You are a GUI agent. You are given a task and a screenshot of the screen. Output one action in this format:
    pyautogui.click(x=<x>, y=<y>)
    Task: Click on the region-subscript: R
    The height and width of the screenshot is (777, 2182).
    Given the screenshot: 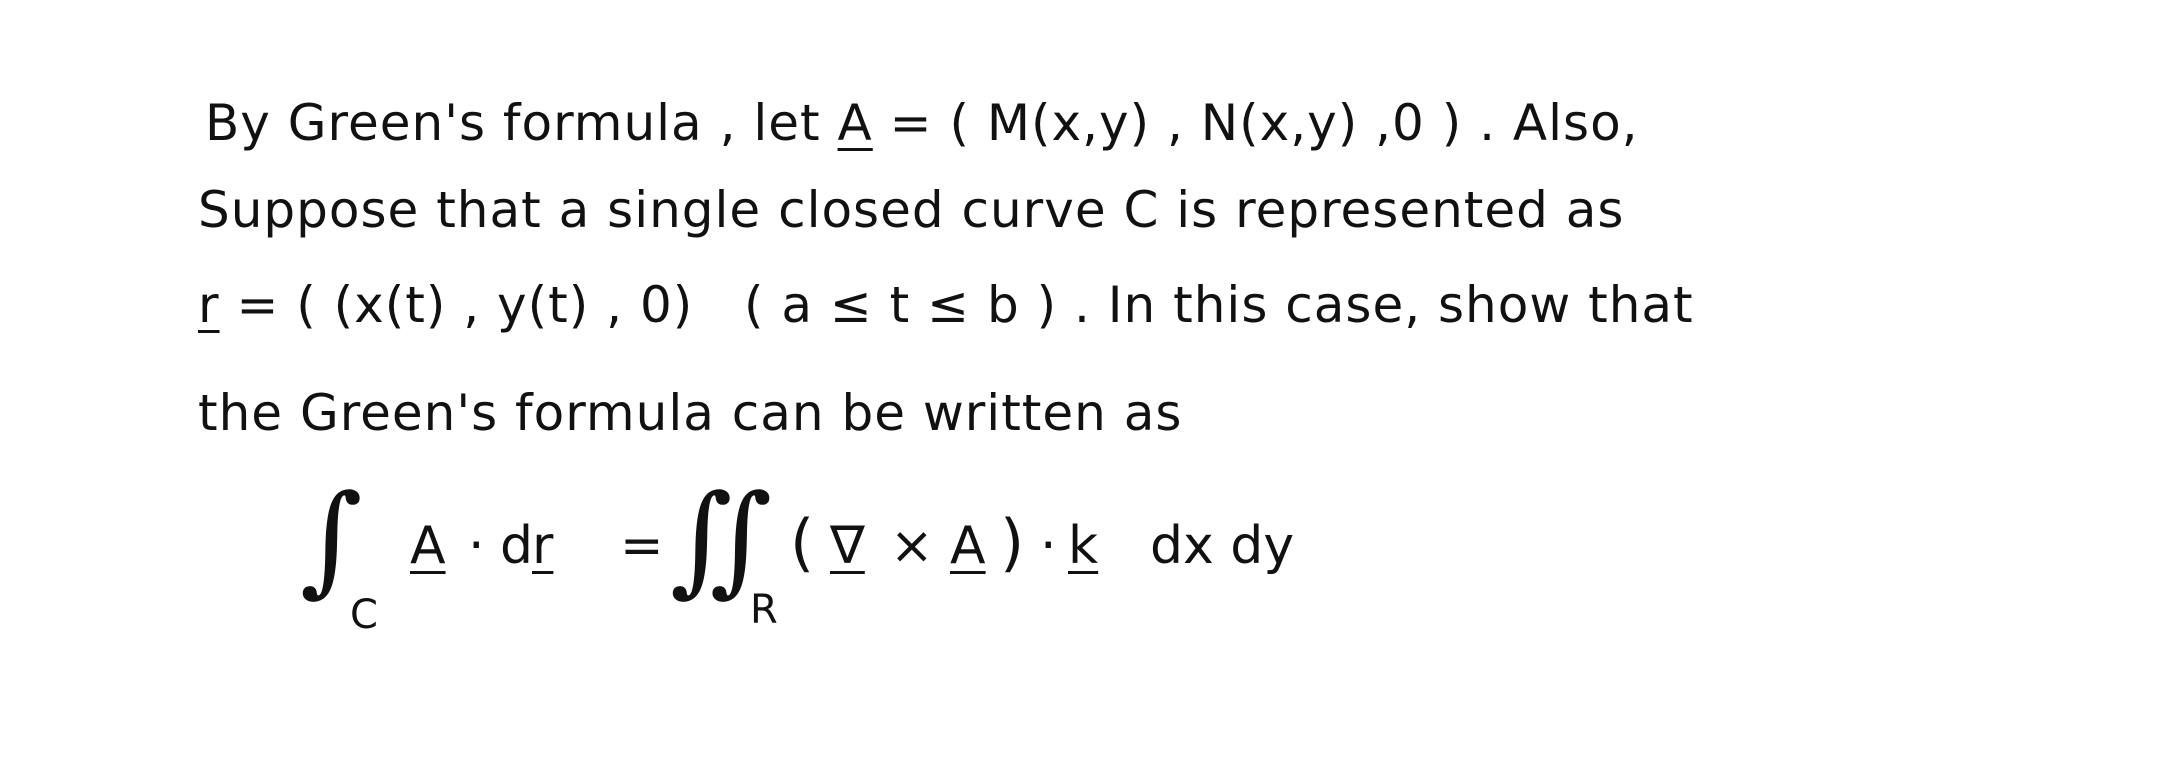 What is the action you would take?
    pyautogui.click(x=764, y=610)
    